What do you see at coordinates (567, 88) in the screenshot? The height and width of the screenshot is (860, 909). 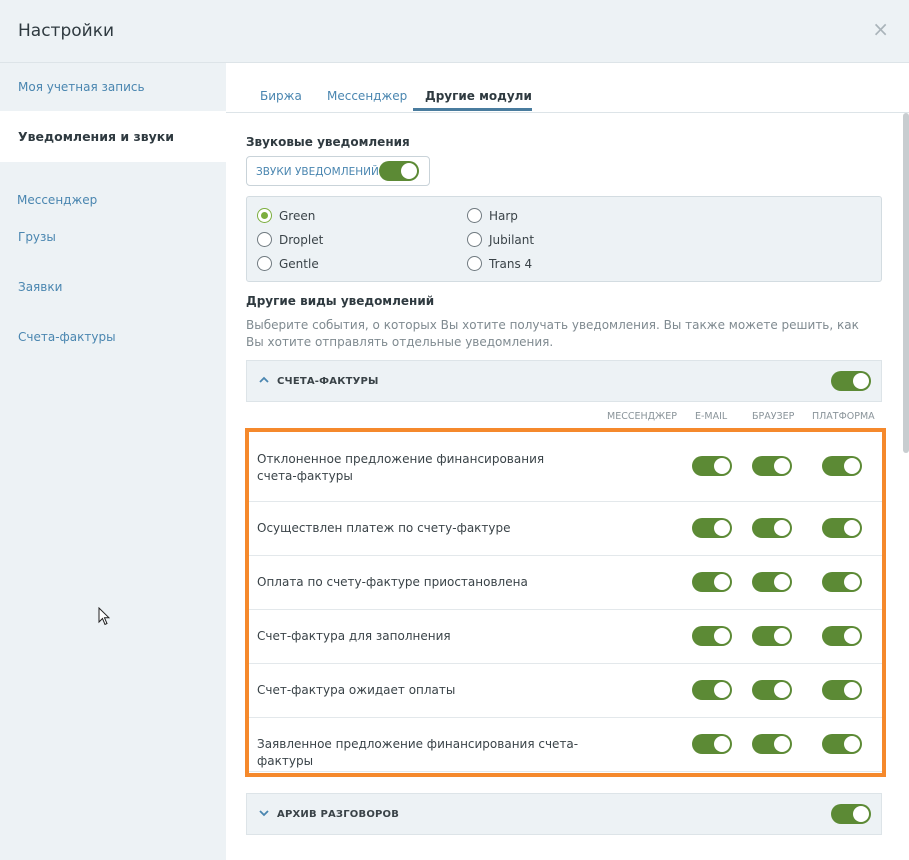 I see `tab-bar: Биржа Мессенджер Другие модули` at bounding box center [567, 88].